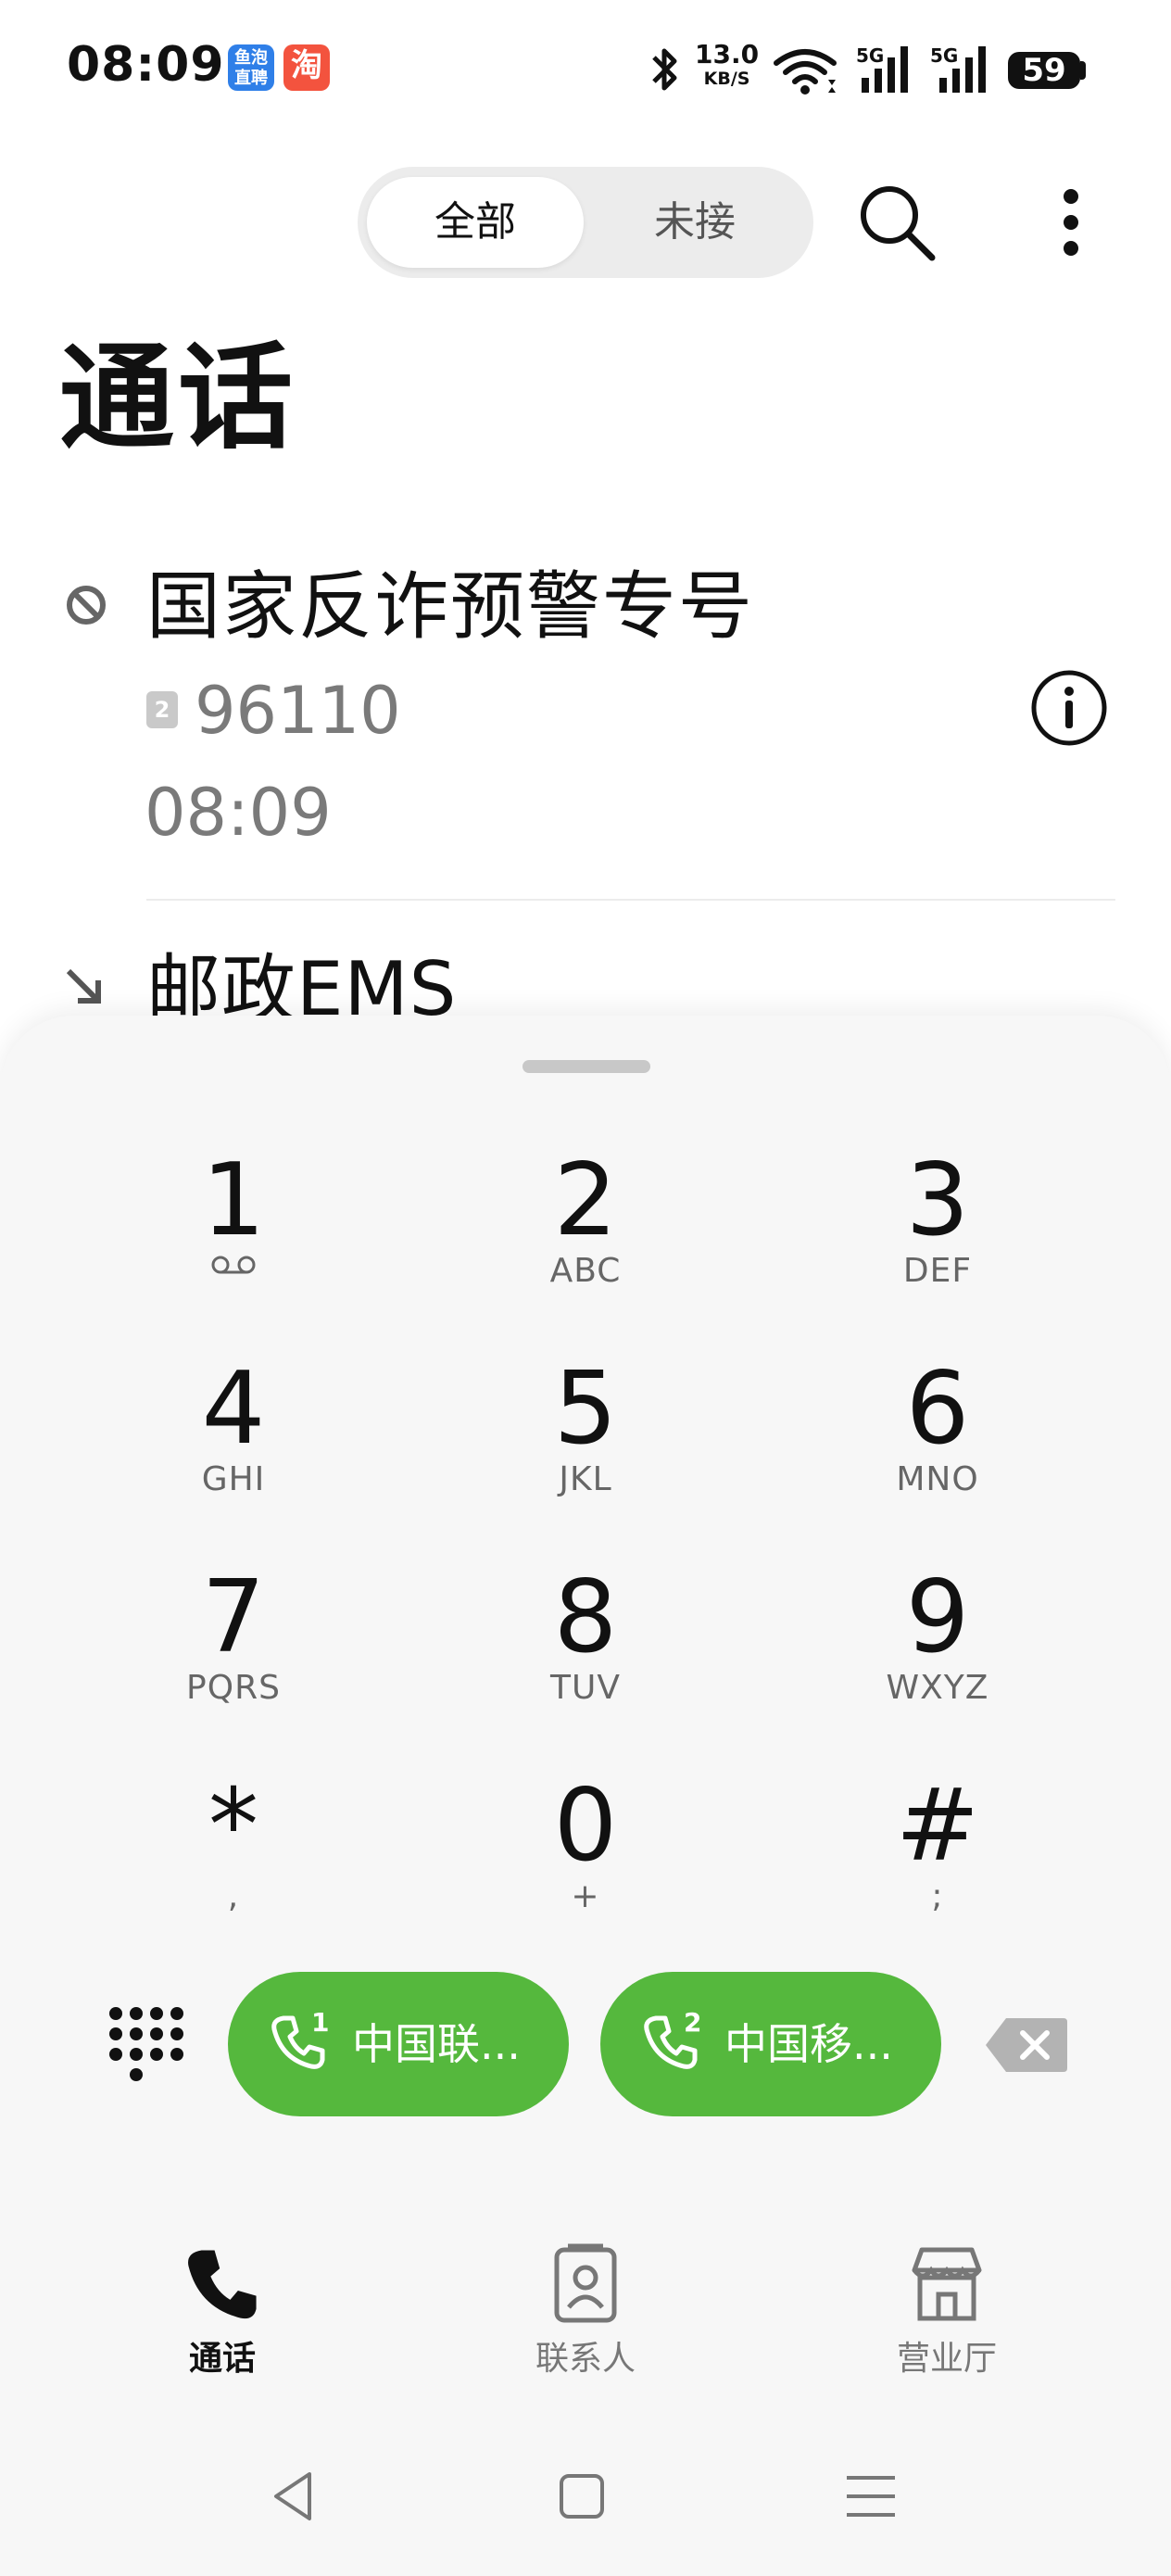 The width and height of the screenshot is (1171, 2576). Describe the element at coordinates (234, 1201) in the screenshot. I see `key-digit: 1` at that location.